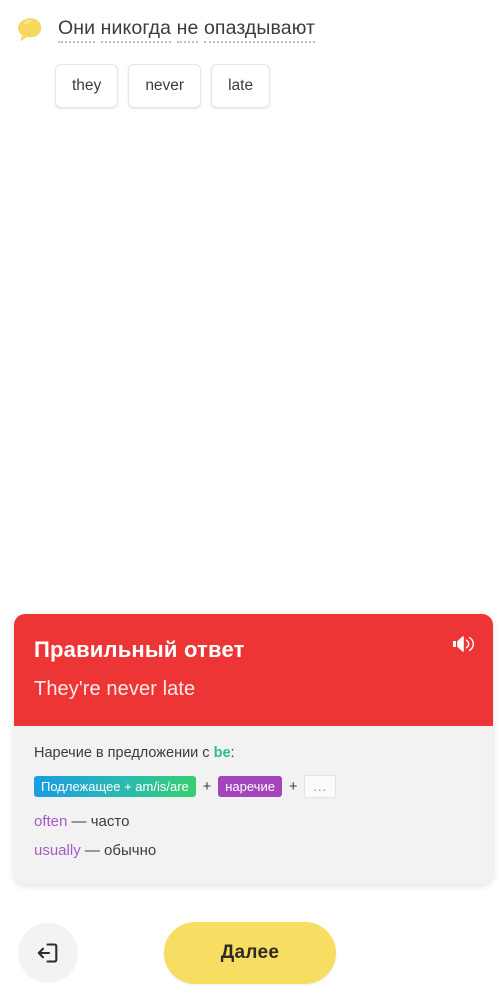 The width and height of the screenshot is (500, 996). I want to click on chip-subject-be: Подлежащее + am/is/are, so click(115, 786).